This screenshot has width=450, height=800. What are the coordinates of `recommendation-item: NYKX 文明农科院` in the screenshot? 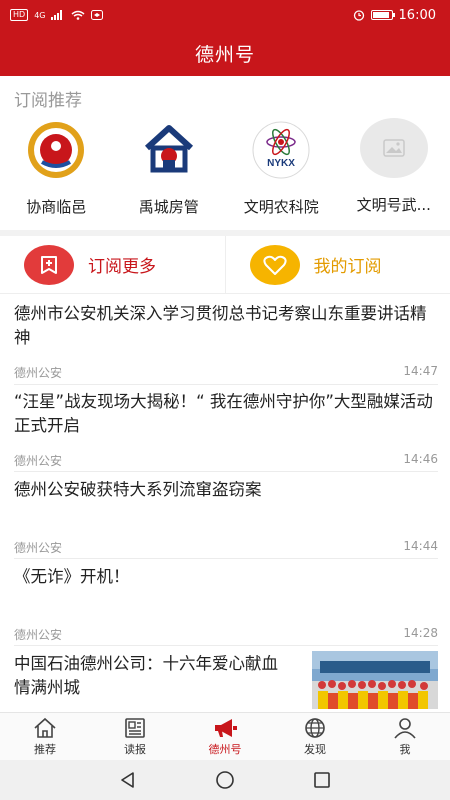 It's located at (281, 173).